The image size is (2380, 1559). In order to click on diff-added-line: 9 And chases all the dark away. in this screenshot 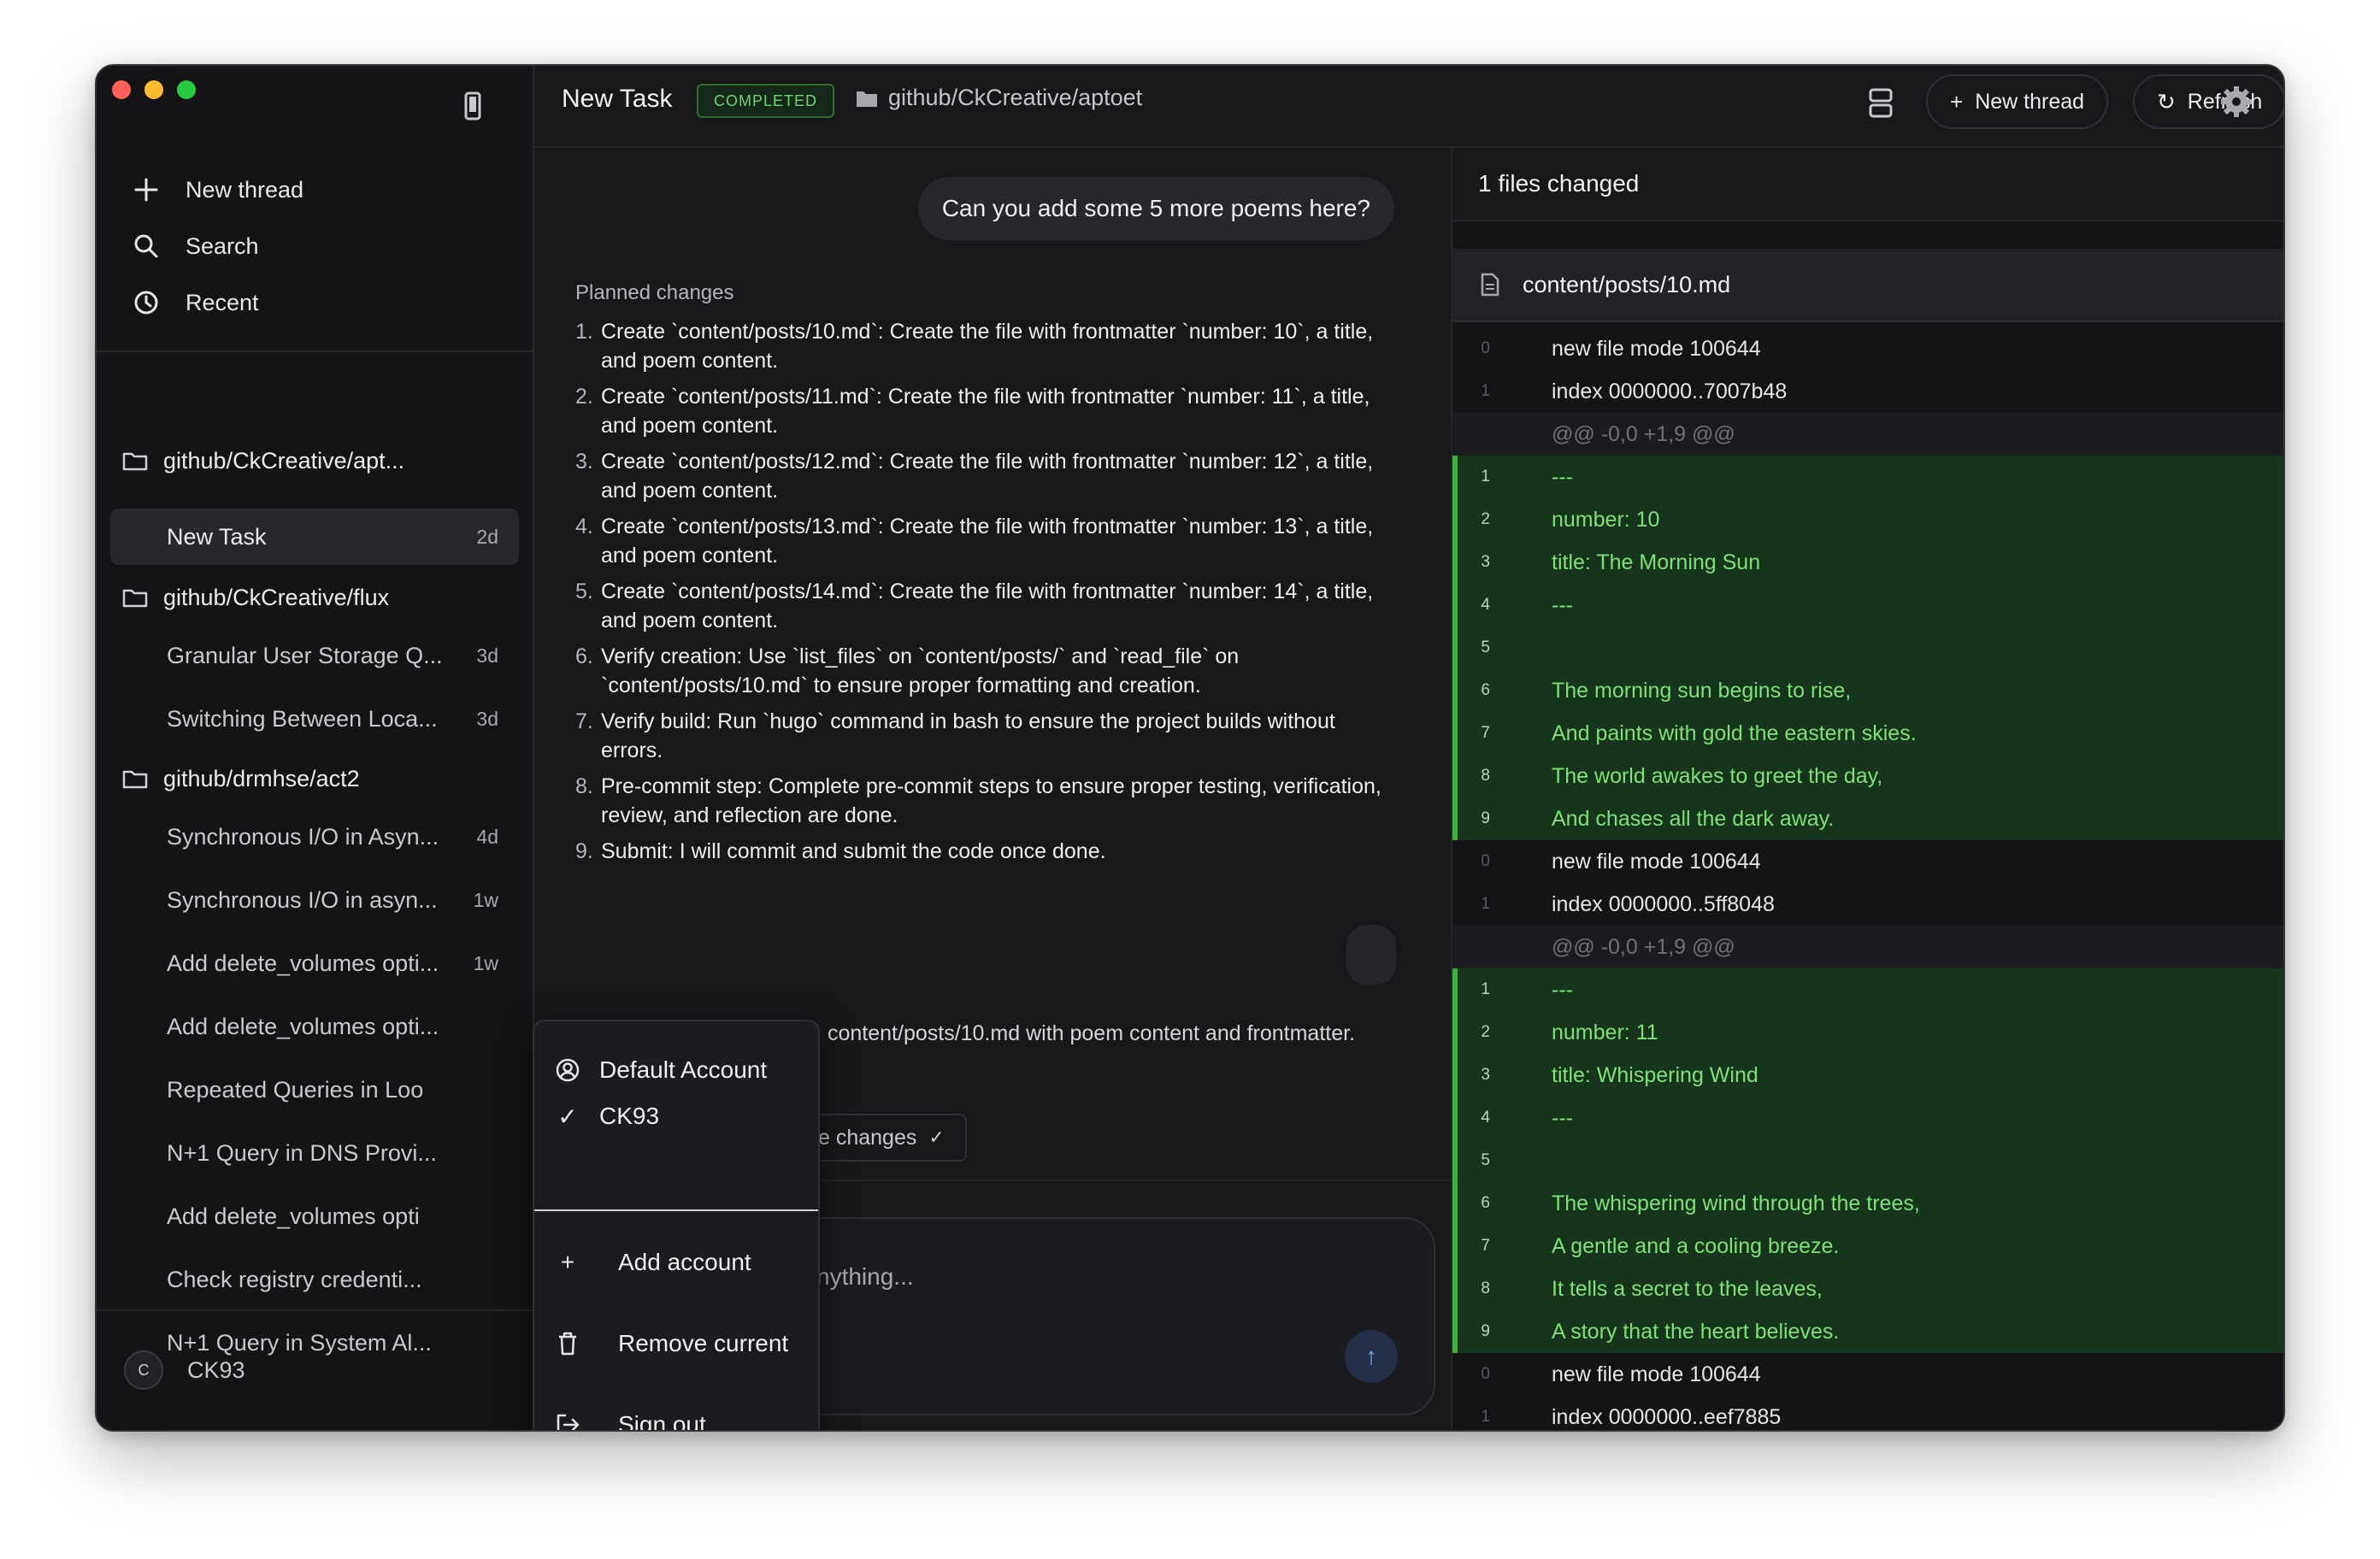, I will do `click(1868, 819)`.